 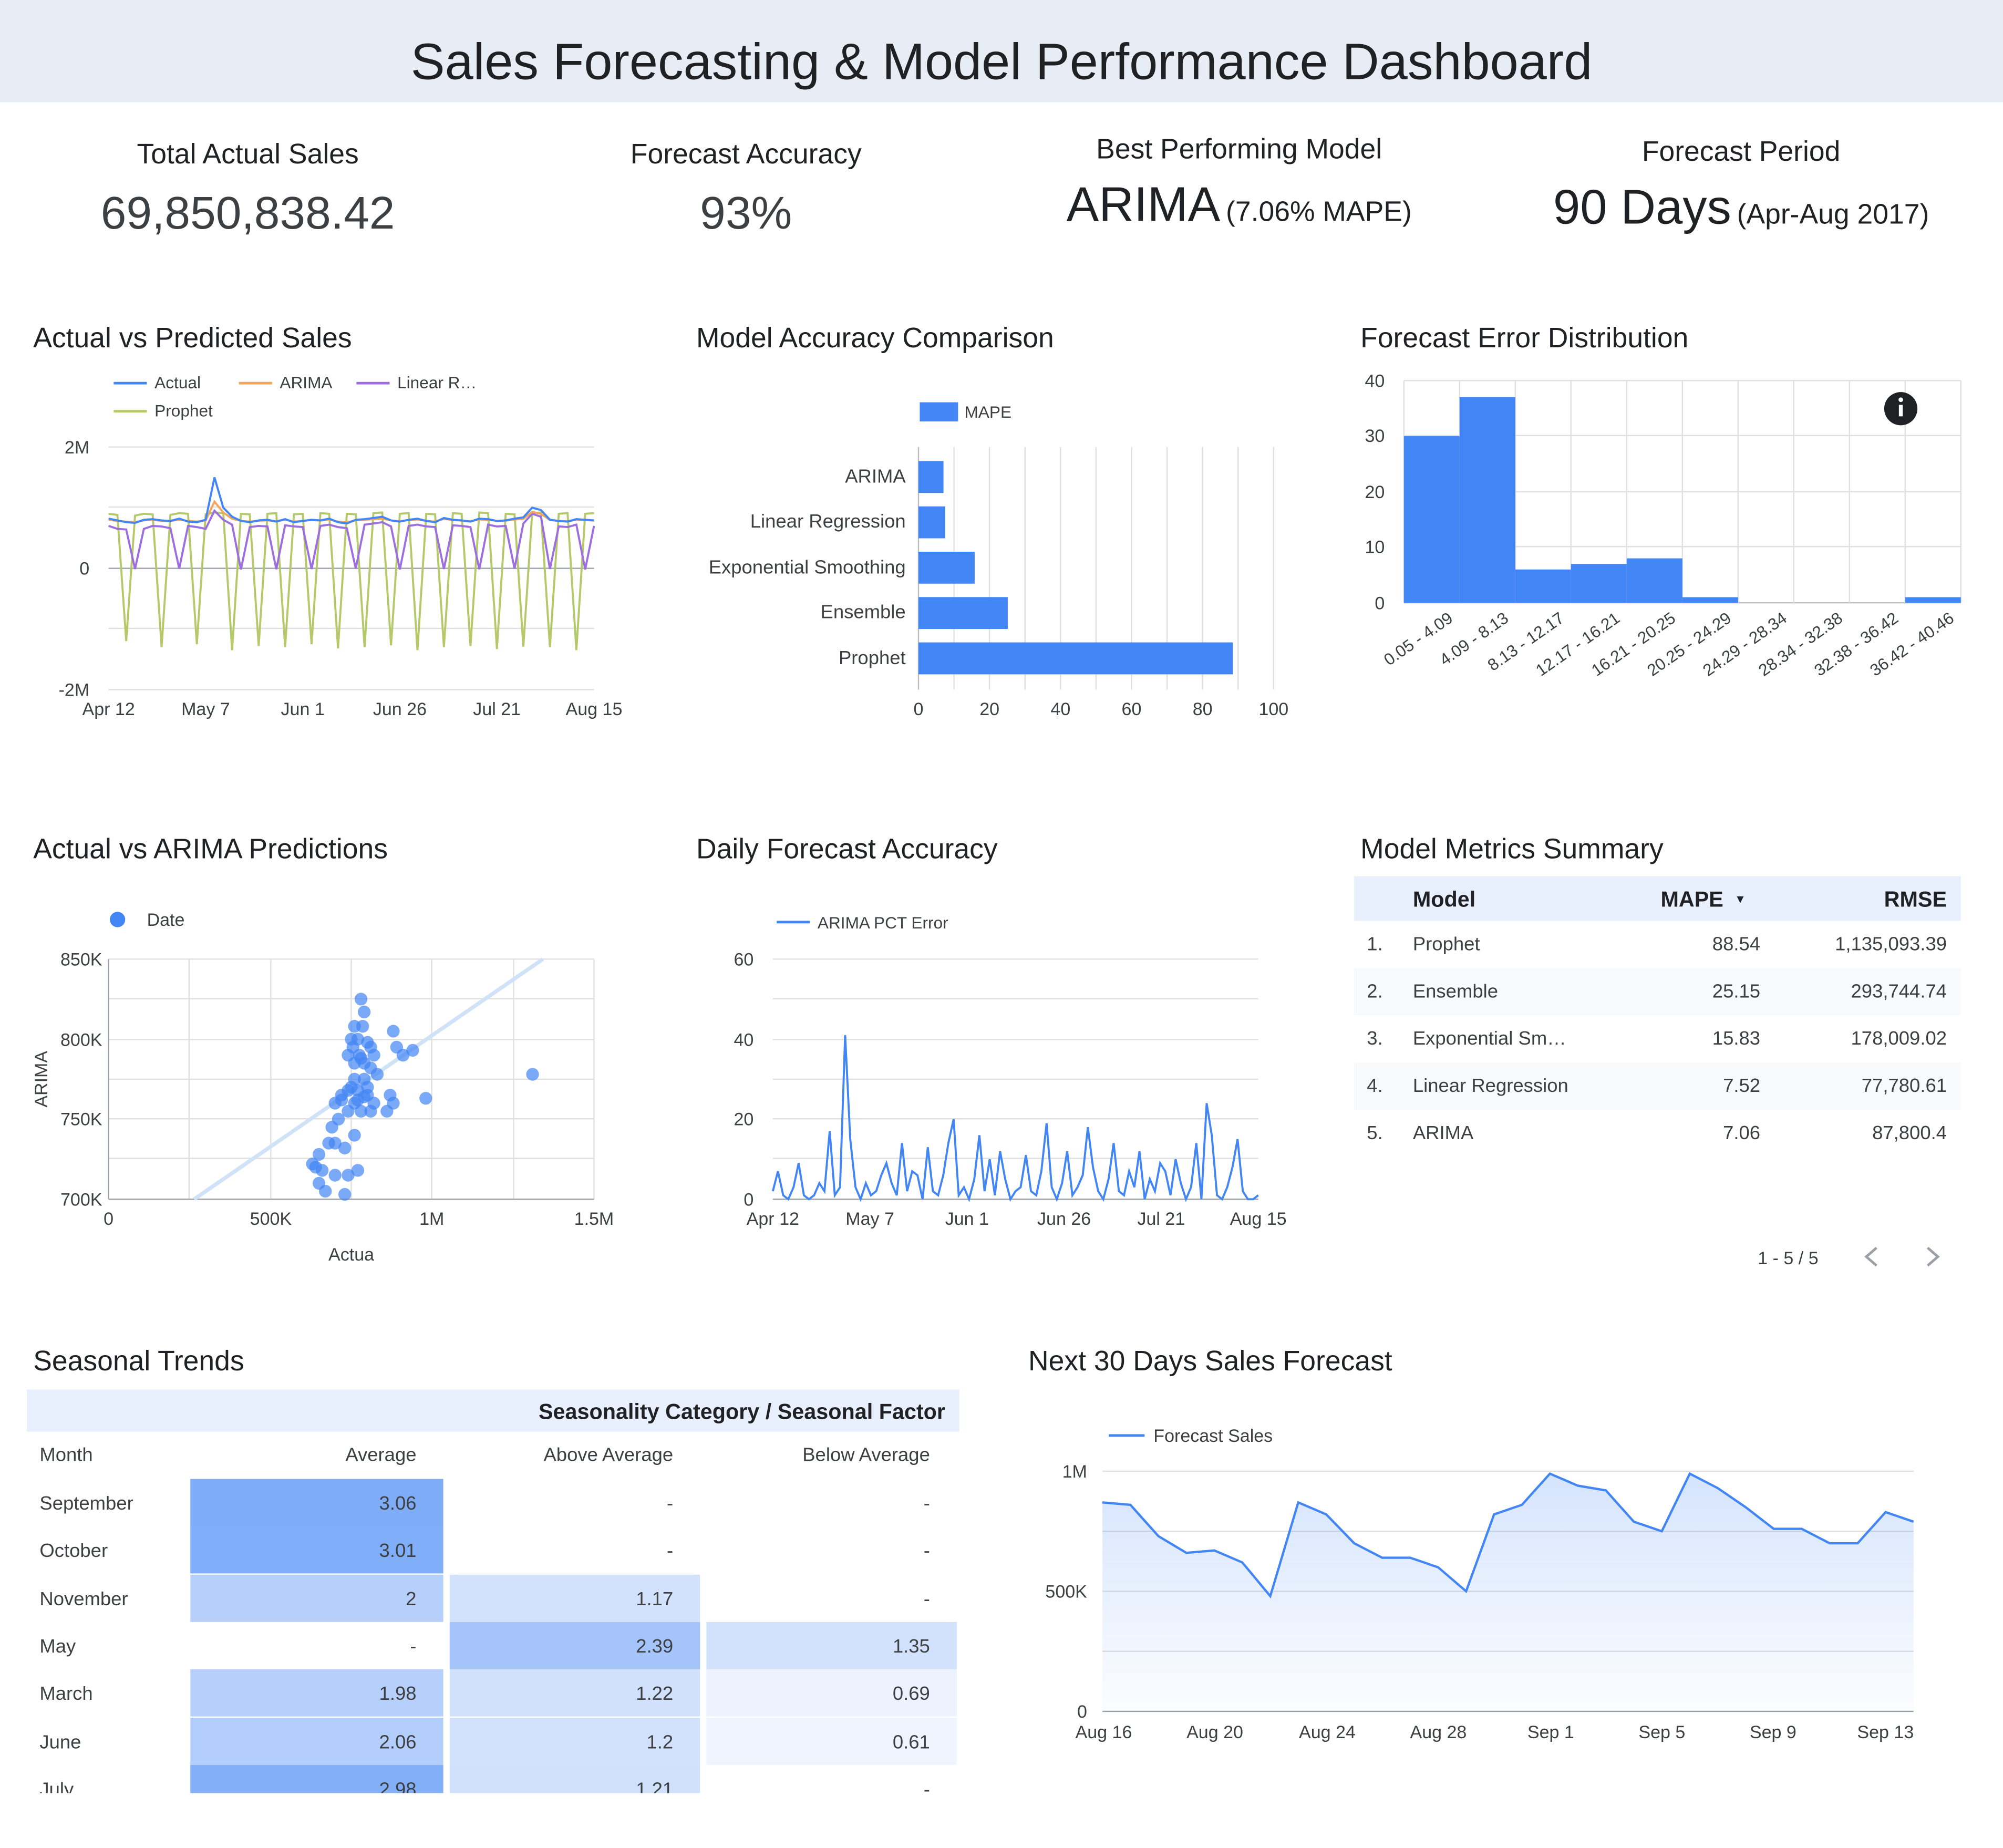 I want to click on cell-above-average: 1.22, so click(x=655, y=1695).